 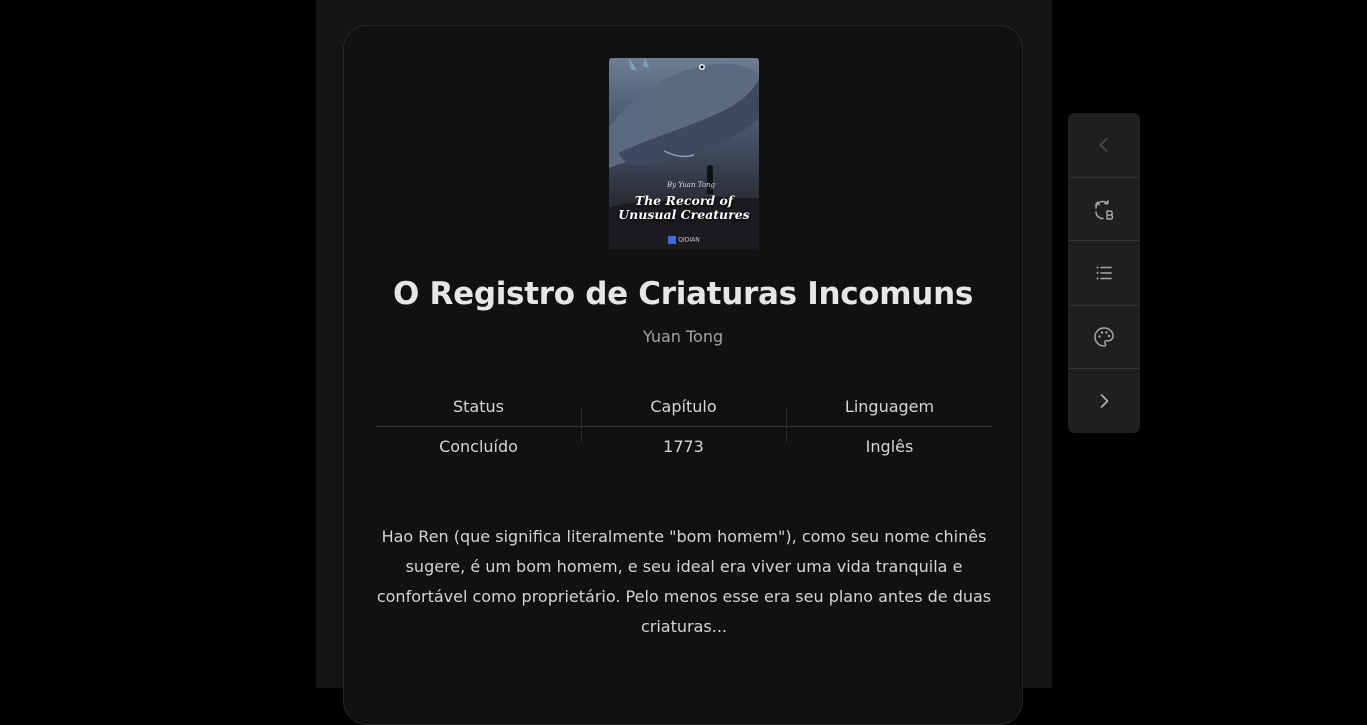 I want to click on previous-chapter-button, so click(x=1104, y=144).